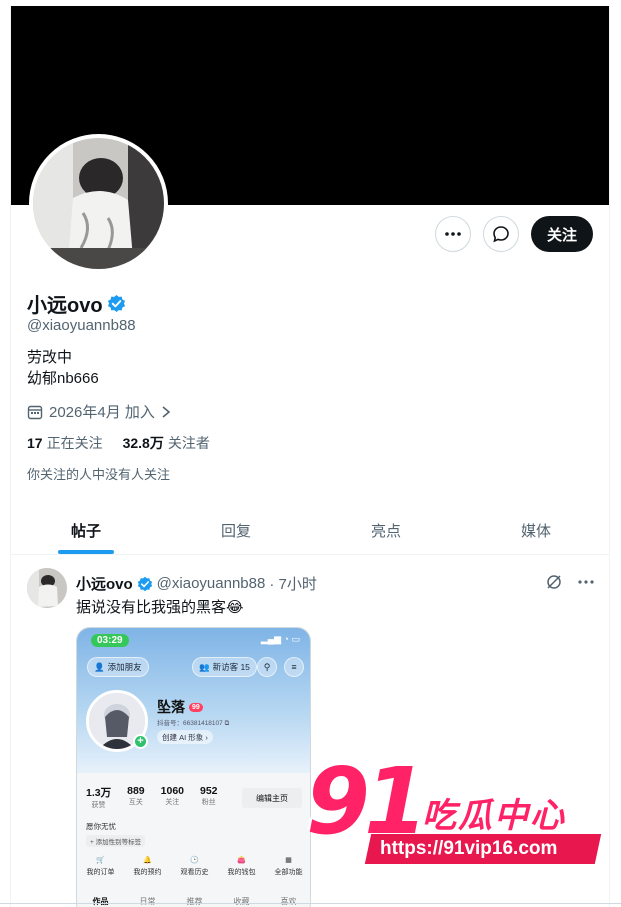  I want to click on stat-label: 互关, so click(135, 802).